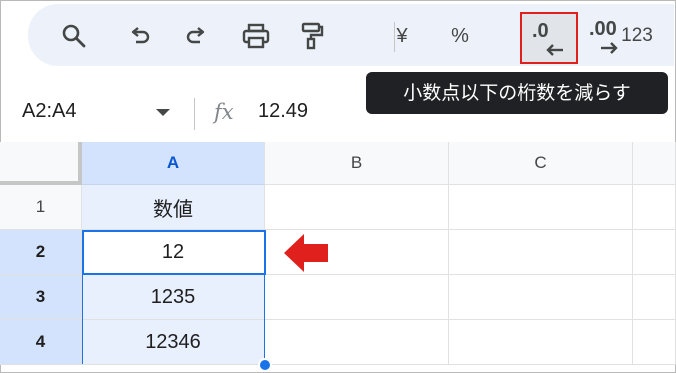 This screenshot has height=373, width=676. I want to click on formula-bar-divider, so click(194, 114).